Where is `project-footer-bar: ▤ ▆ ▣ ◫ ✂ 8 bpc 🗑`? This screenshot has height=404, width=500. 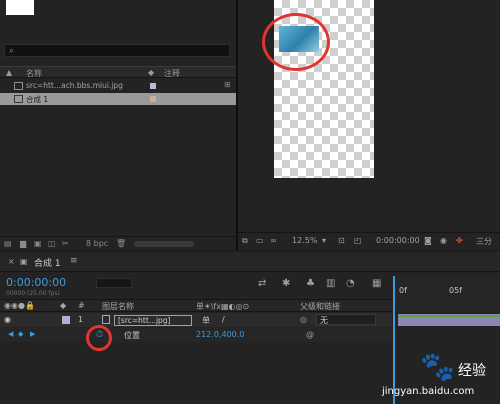 project-footer-bar: ▤ ▆ ▣ ◫ ✂ 8 bpc 🗑 is located at coordinates (118, 243).